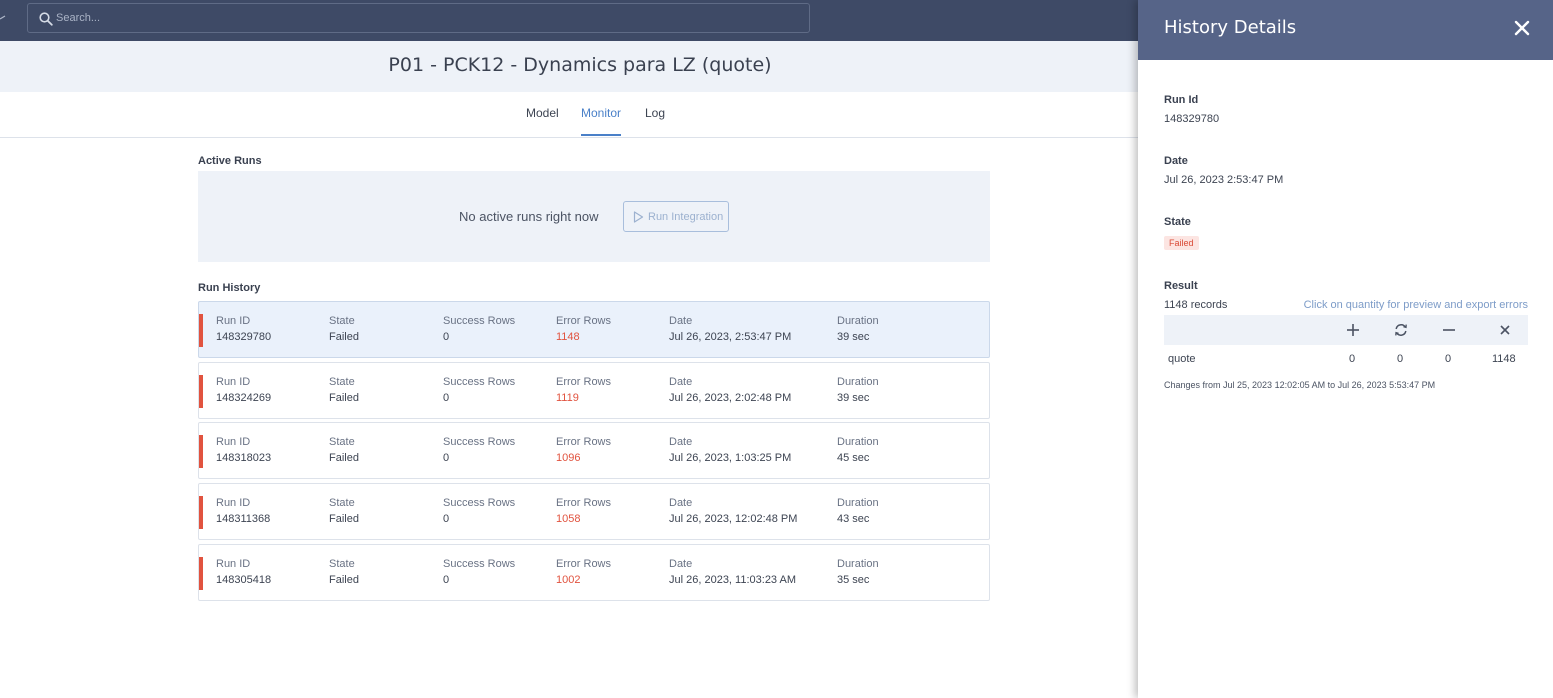  I want to click on failed-count: 1148, so click(1504, 359).